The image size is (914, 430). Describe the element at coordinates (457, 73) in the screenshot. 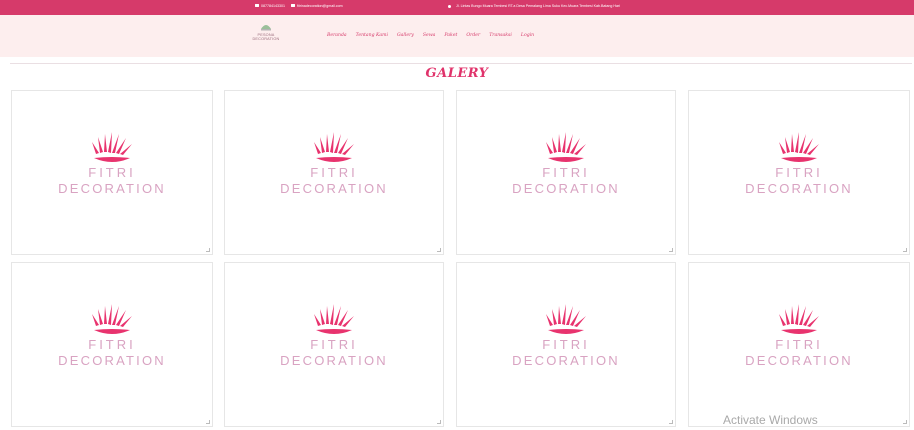

I see `page-title: GALERY` at that location.